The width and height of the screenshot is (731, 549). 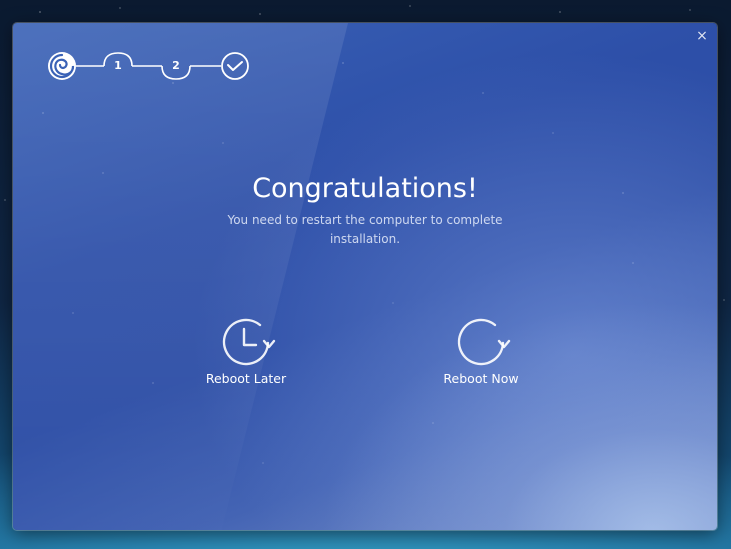 What do you see at coordinates (365, 188) in the screenshot?
I see `page-title: Congratulations!` at bounding box center [365, 188].